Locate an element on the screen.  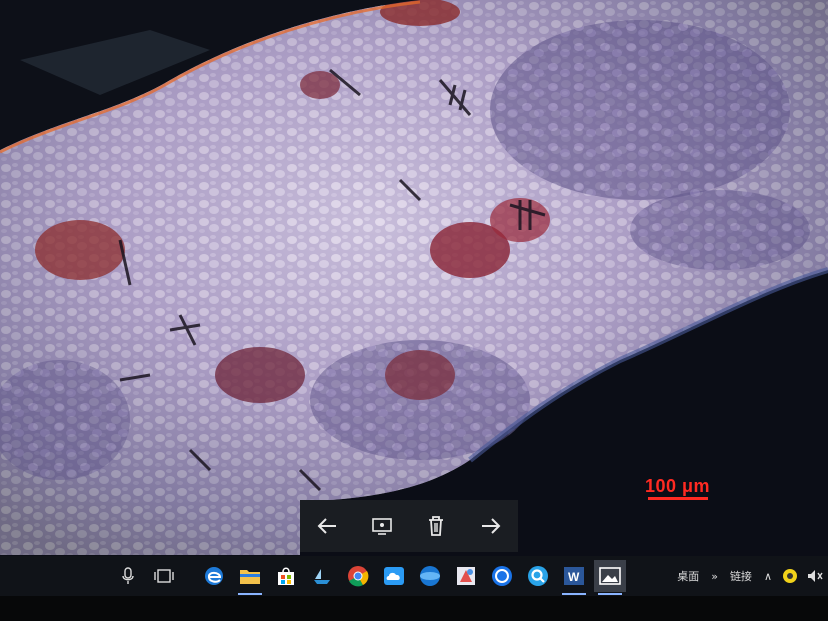
edge-icon is located at coordinates (214, 576).